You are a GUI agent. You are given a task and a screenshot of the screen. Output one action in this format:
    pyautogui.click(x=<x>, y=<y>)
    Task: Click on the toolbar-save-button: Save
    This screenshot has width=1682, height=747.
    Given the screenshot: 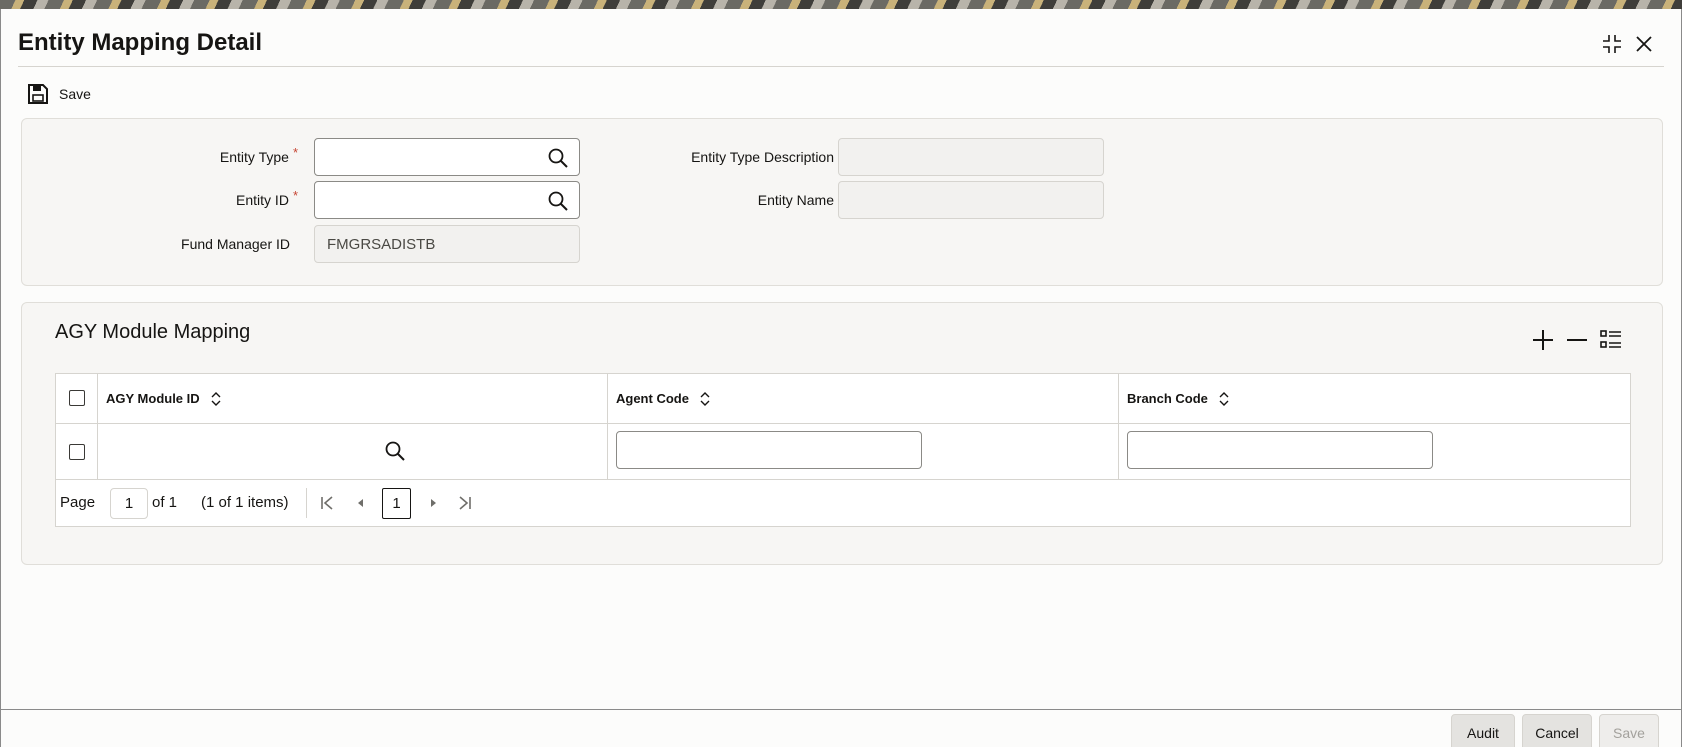 What is the action you would take?
    pyautogui.click(x=59, y=94)
    